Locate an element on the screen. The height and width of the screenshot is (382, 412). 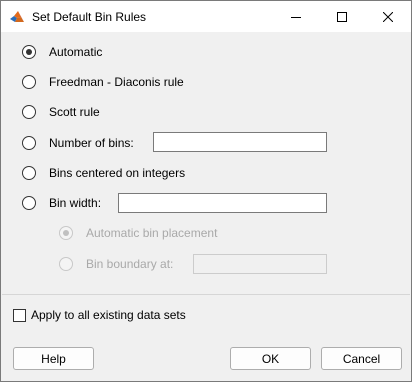
apply-to-all-label: Apply to all existing data sets is located at coordinates (108, 315).